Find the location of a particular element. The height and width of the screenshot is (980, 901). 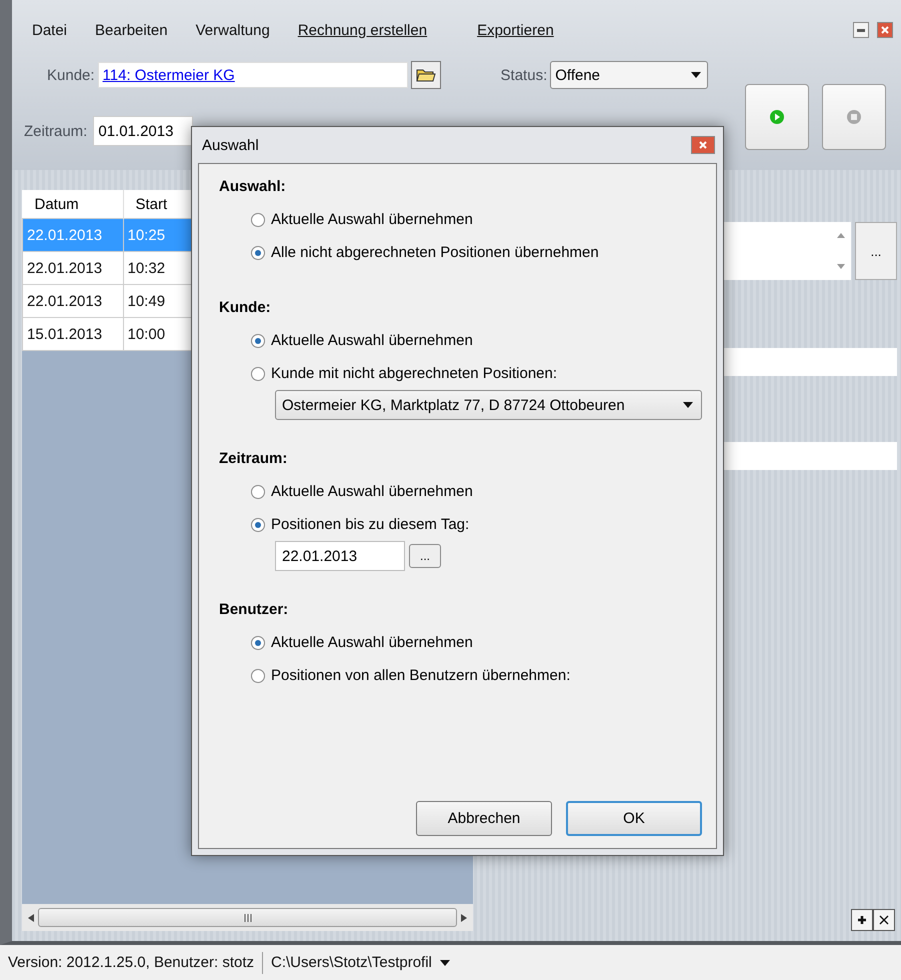

option-label: Positionen bis zu diesem Tag: is located at coordinates (370, 524).